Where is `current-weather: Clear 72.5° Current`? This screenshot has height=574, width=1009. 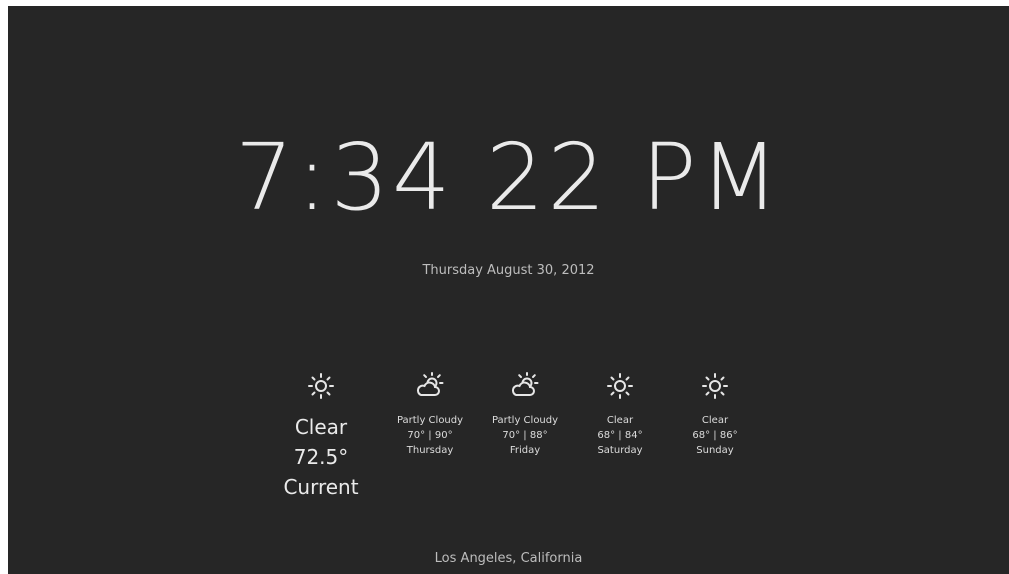 current-weather: Clear 72.5° Current is located at coordinates (321, 437).